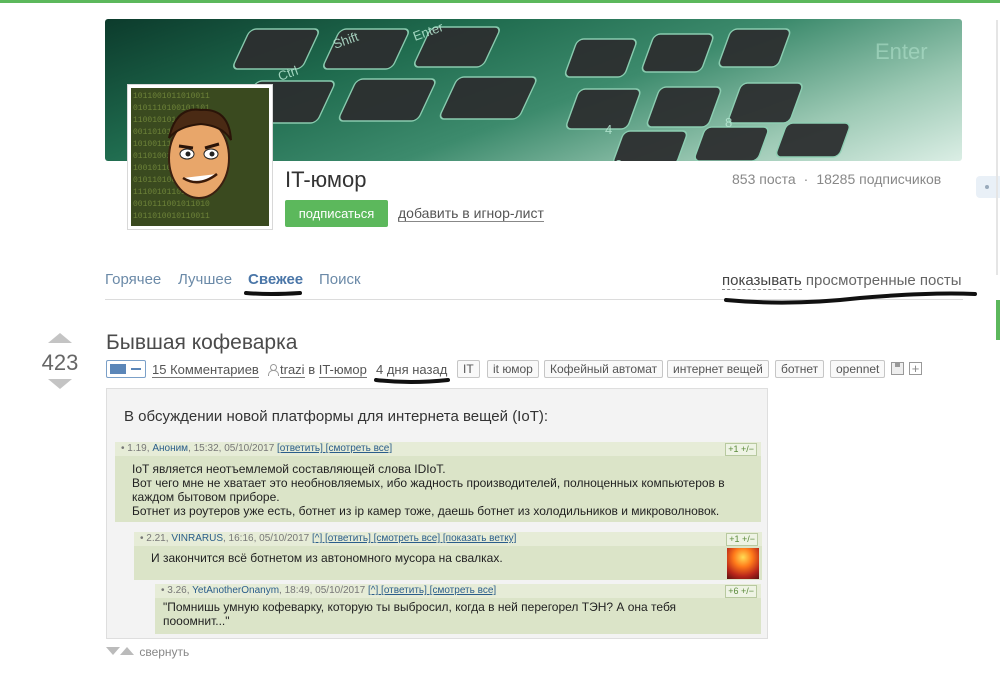 Image resolution: width=1000 pixels, height=682 pixels. What do you see at coordinates (412, 369) in the screenshot?
I see `post-time: 4 дня назад` at bounding box center [412, 369].